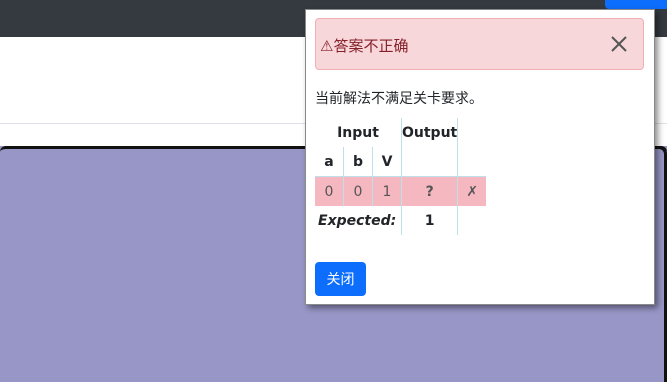  I want to click on canvas-frame, so click(661, 264).